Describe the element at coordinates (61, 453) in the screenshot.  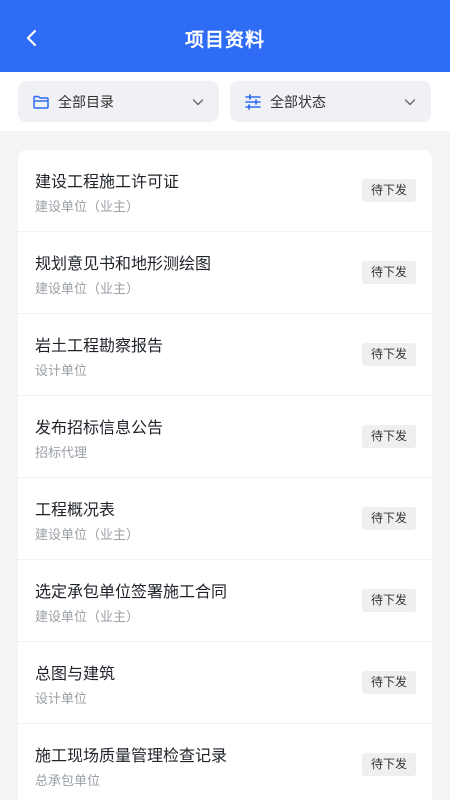
I see `item-organization: 招标代理` at that location.